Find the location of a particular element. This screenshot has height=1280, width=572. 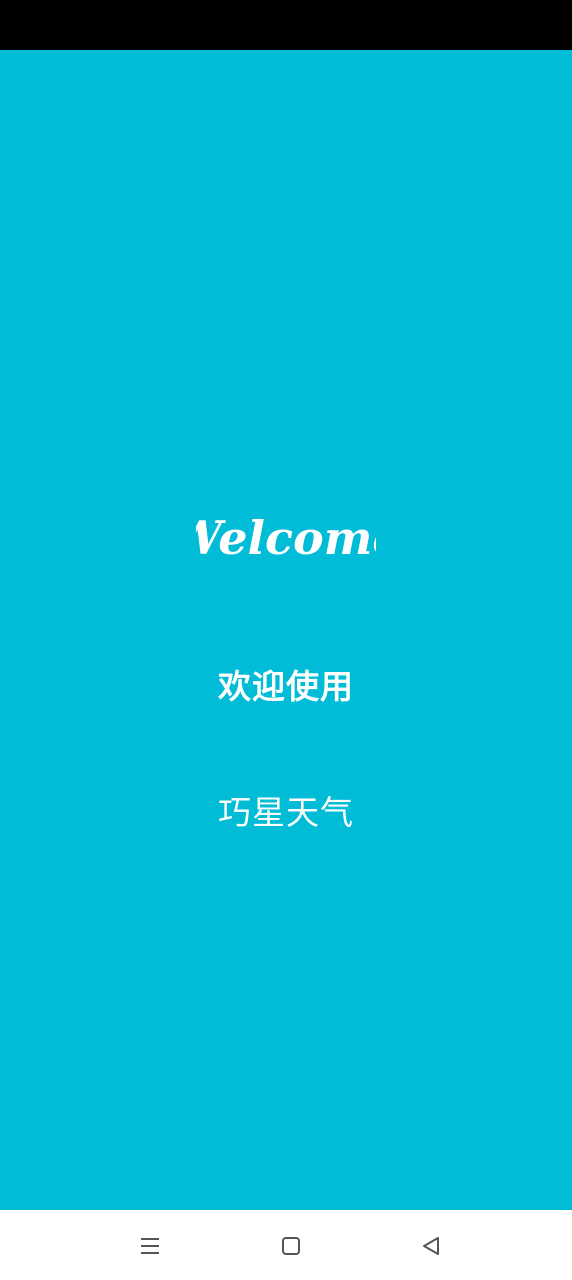

back-icon is located at coordinates (431, 1246).